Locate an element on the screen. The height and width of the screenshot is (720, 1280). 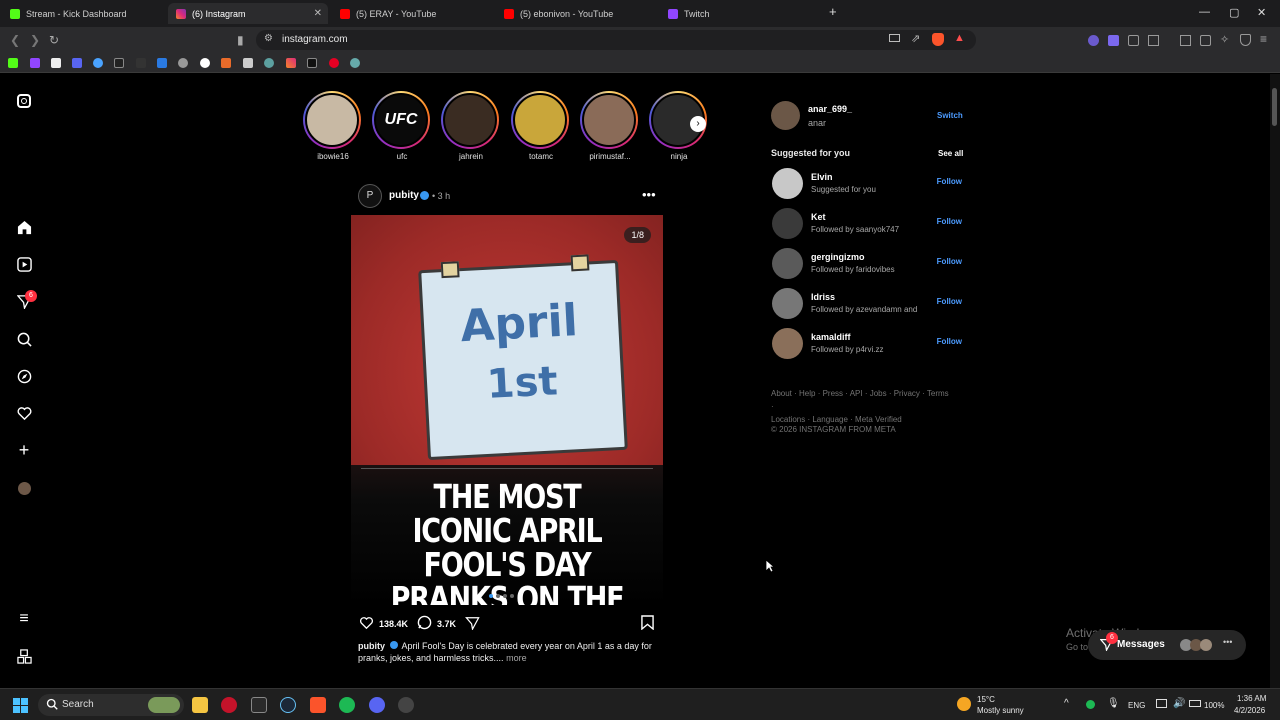
reels-icon is located at coordinates (24, 264).